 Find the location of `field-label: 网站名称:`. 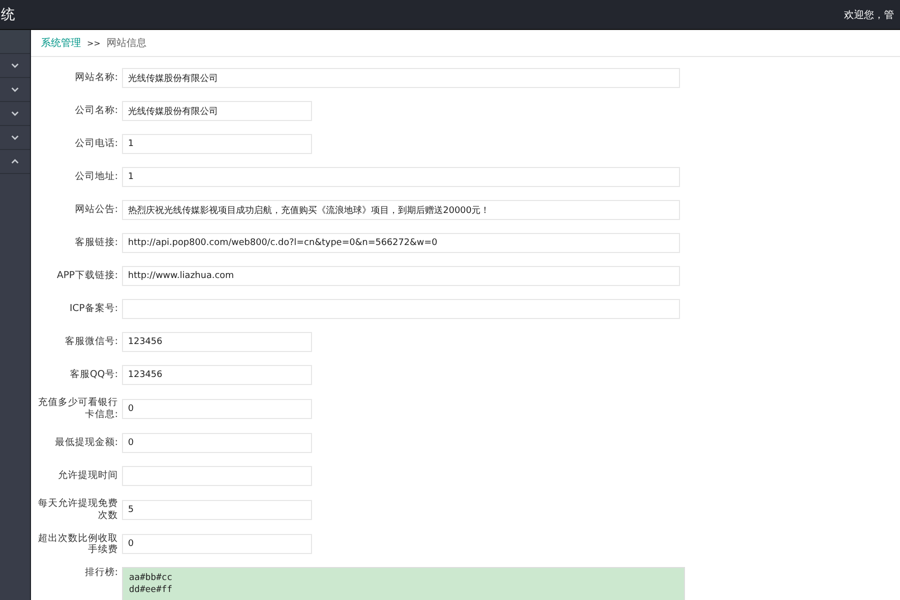

field-label: 网站名称: is located at coordinates (96, 78).